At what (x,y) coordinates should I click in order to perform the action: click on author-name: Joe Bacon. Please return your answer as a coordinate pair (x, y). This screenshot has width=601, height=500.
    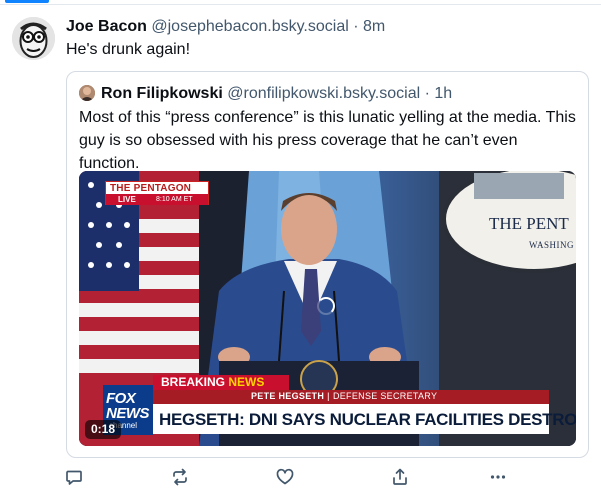
    Looking at the image, I should click on (106, 26).